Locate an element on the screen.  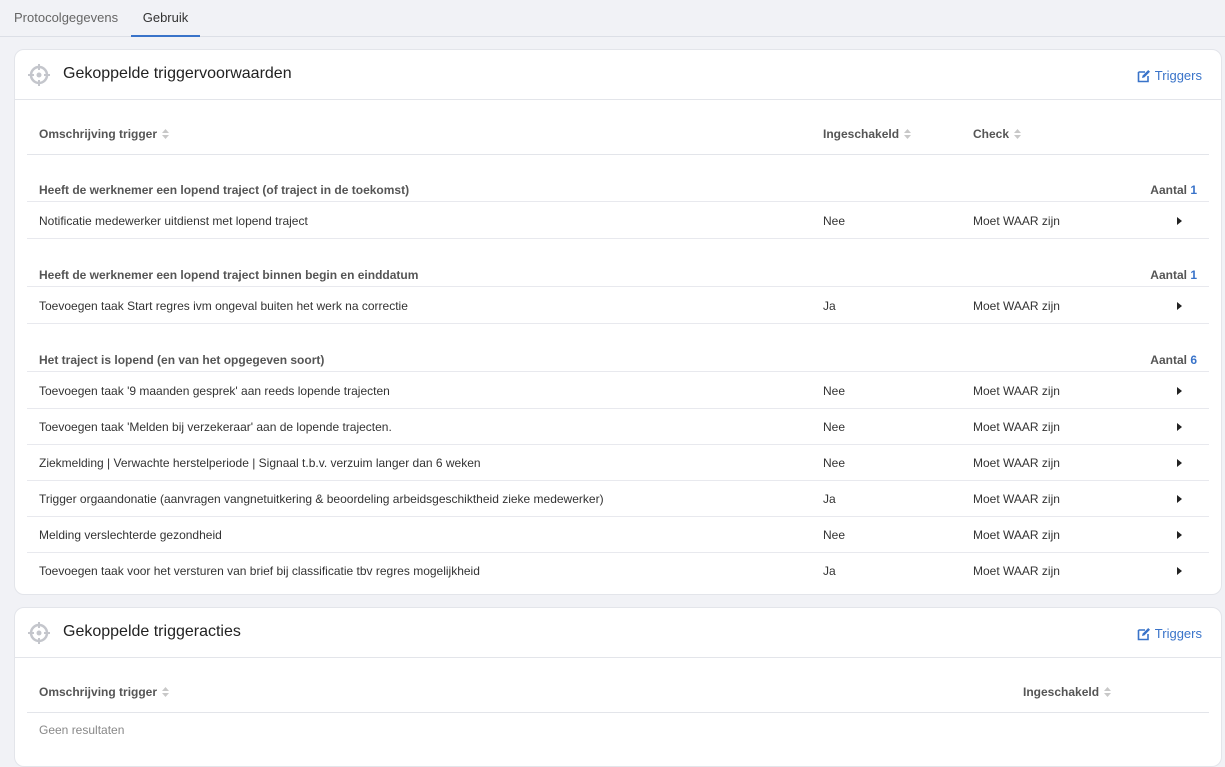
card-title: Gekoppelde triggeracties is located at coordinates (152, 631).